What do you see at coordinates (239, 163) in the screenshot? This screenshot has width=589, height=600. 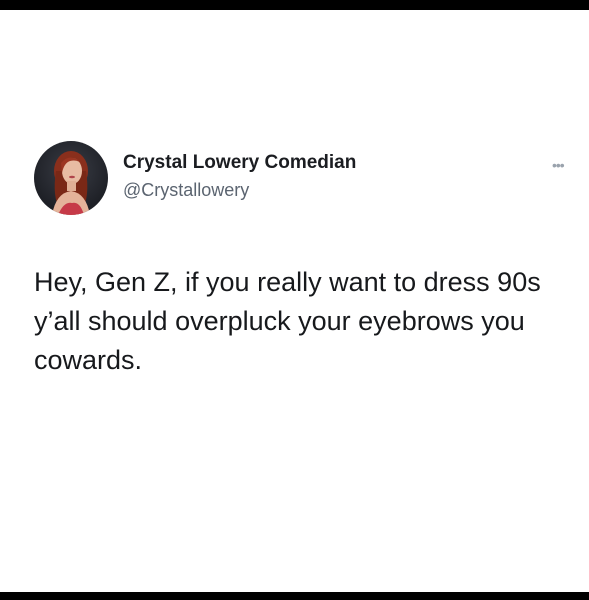 I see `author-name: Crystal Lowery Comedian` at bounding box center [239, 163].